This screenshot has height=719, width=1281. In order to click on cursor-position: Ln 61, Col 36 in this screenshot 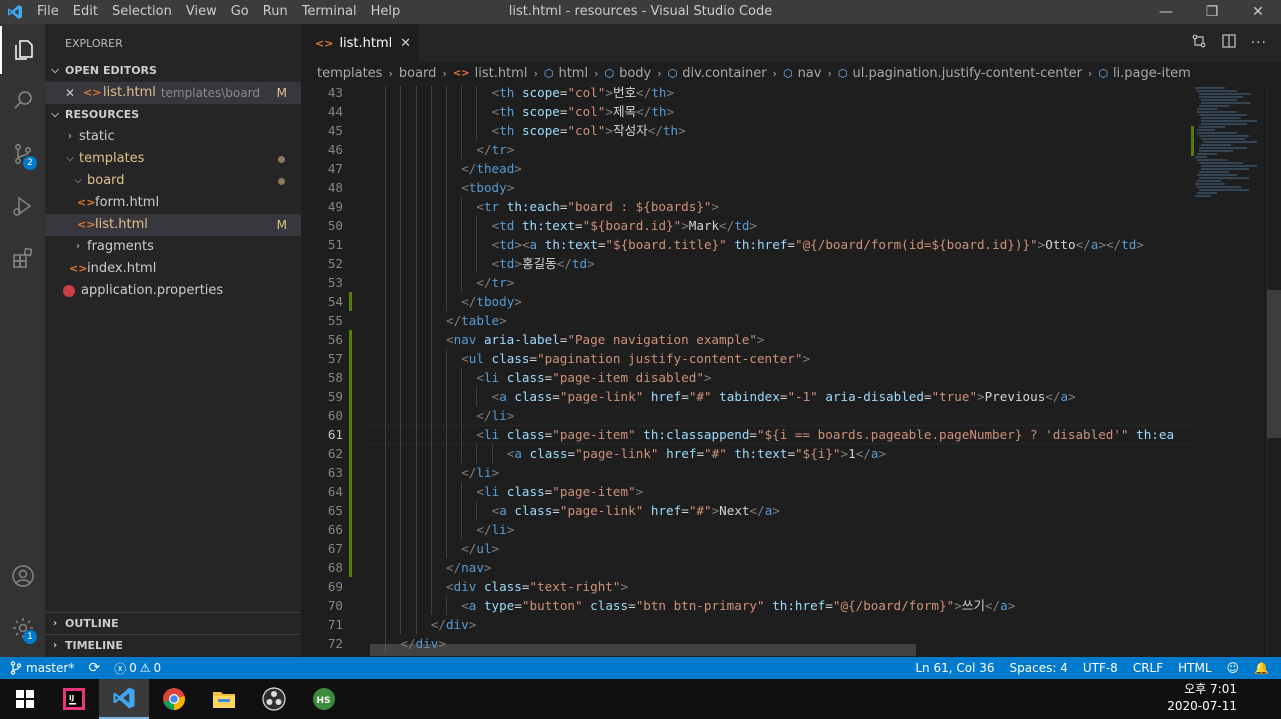, I will do `click(954, 668)`.